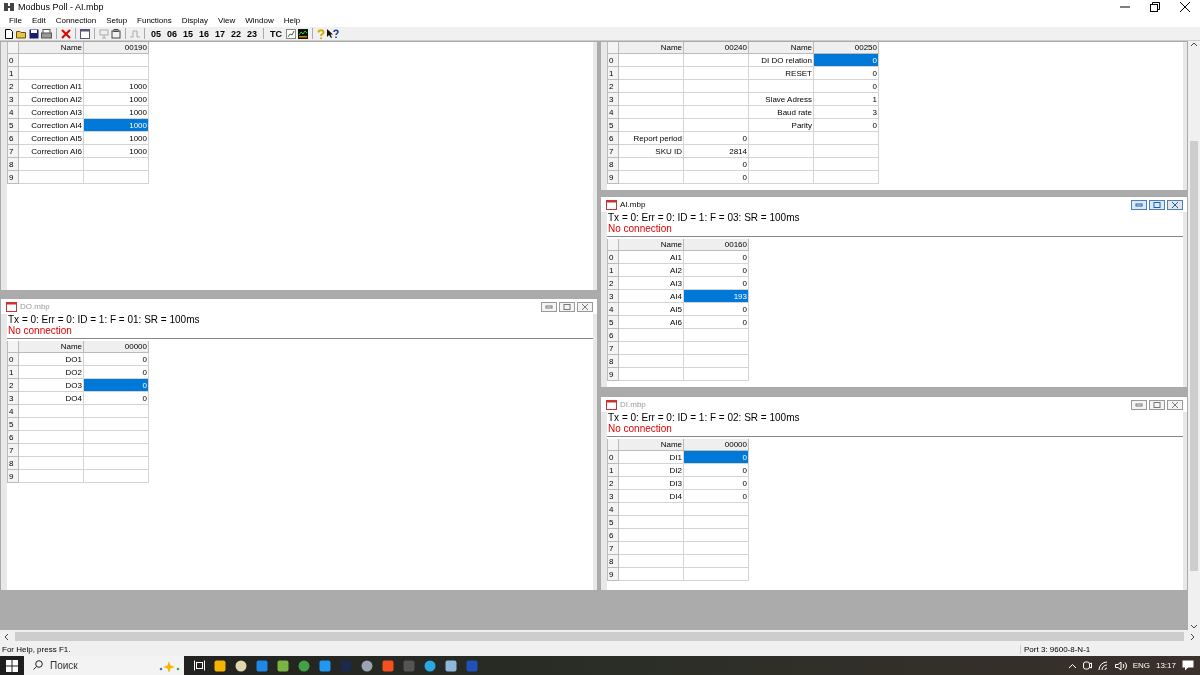 This screenshot has width=1200, height=675. What do you see at coordinates (46, 33) in the screenshot?
I see `print-icon` at bounding box center [46, 33].